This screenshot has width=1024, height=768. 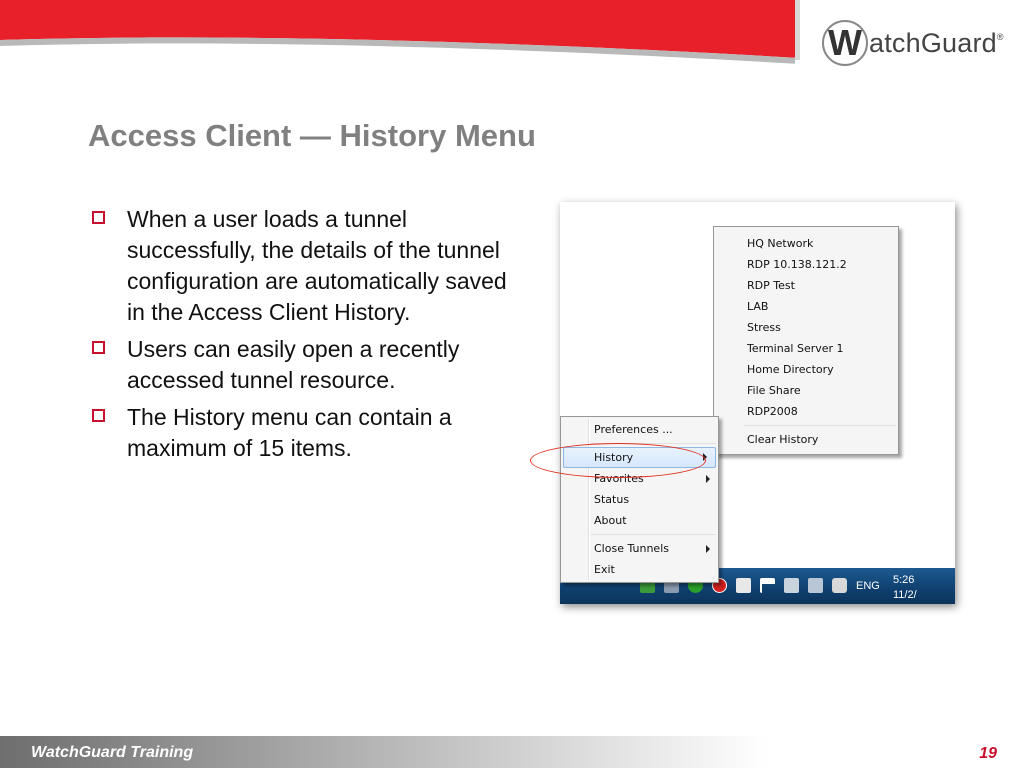 What do you see at coordinates (839, 585) in the screenshot?
I see `volume-icon` at bounding box center [839, 585].